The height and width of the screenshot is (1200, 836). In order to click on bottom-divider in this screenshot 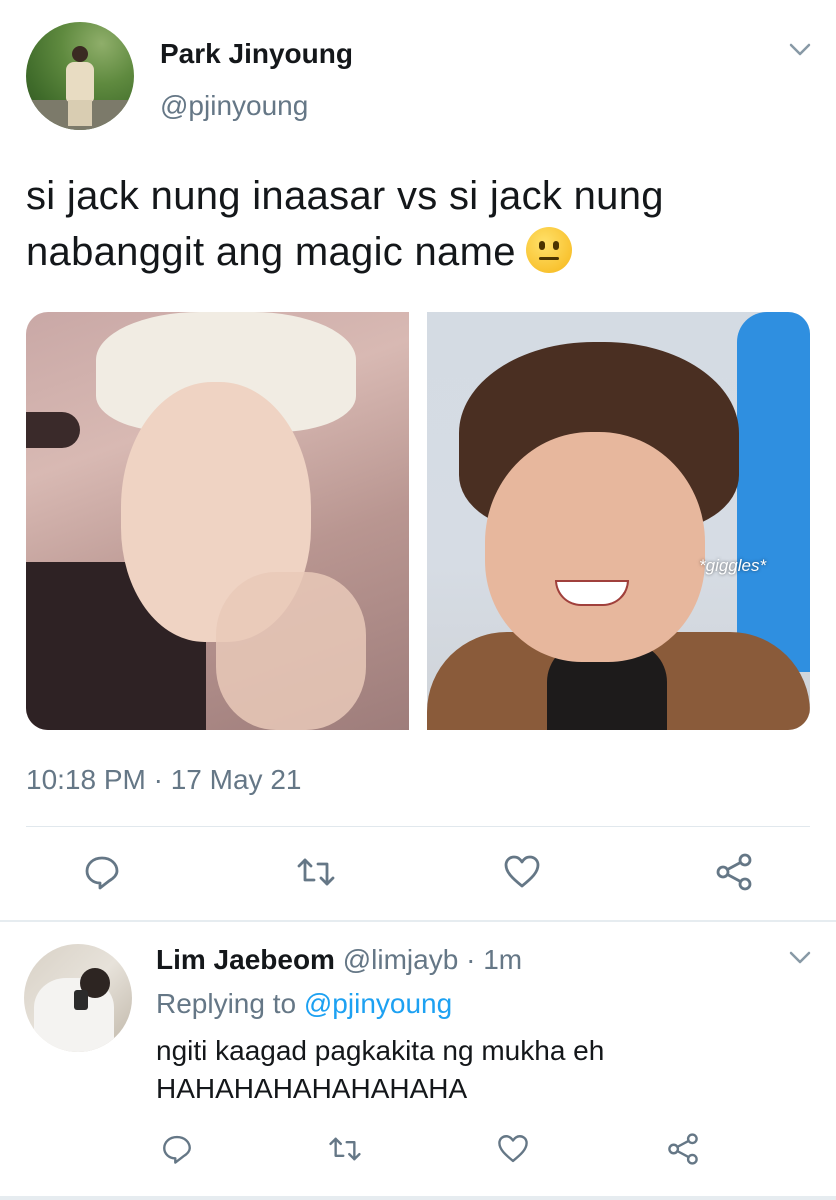, I will do `click(418, 1198)`.